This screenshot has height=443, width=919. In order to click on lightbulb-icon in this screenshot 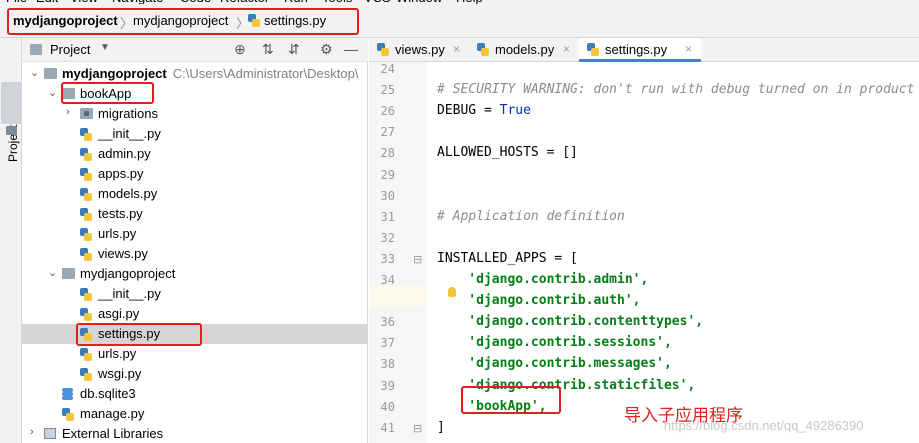, I will do `click(452, 292)`.